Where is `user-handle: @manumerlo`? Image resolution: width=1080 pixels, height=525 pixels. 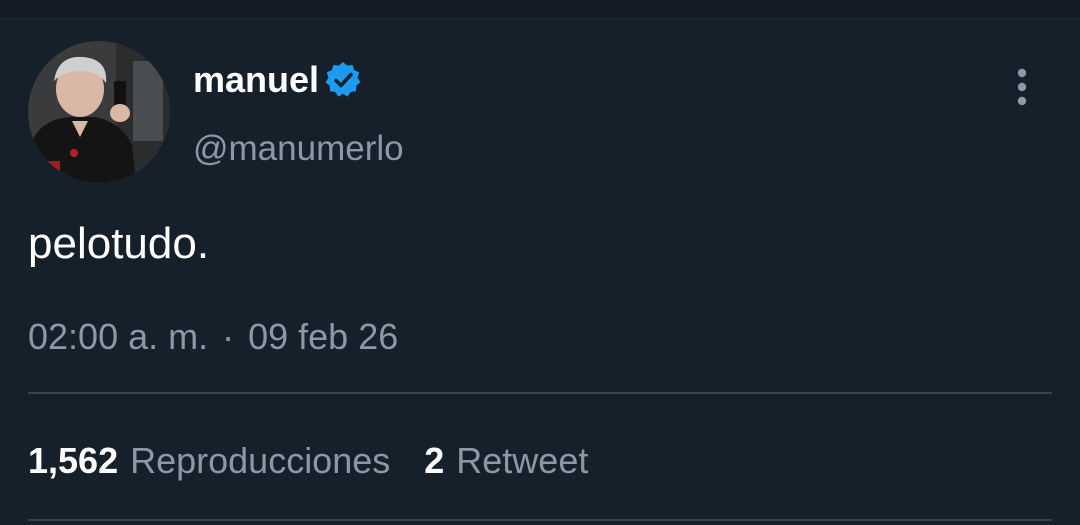
user-handle: @manumerlo is located at coordinates (298, 149).